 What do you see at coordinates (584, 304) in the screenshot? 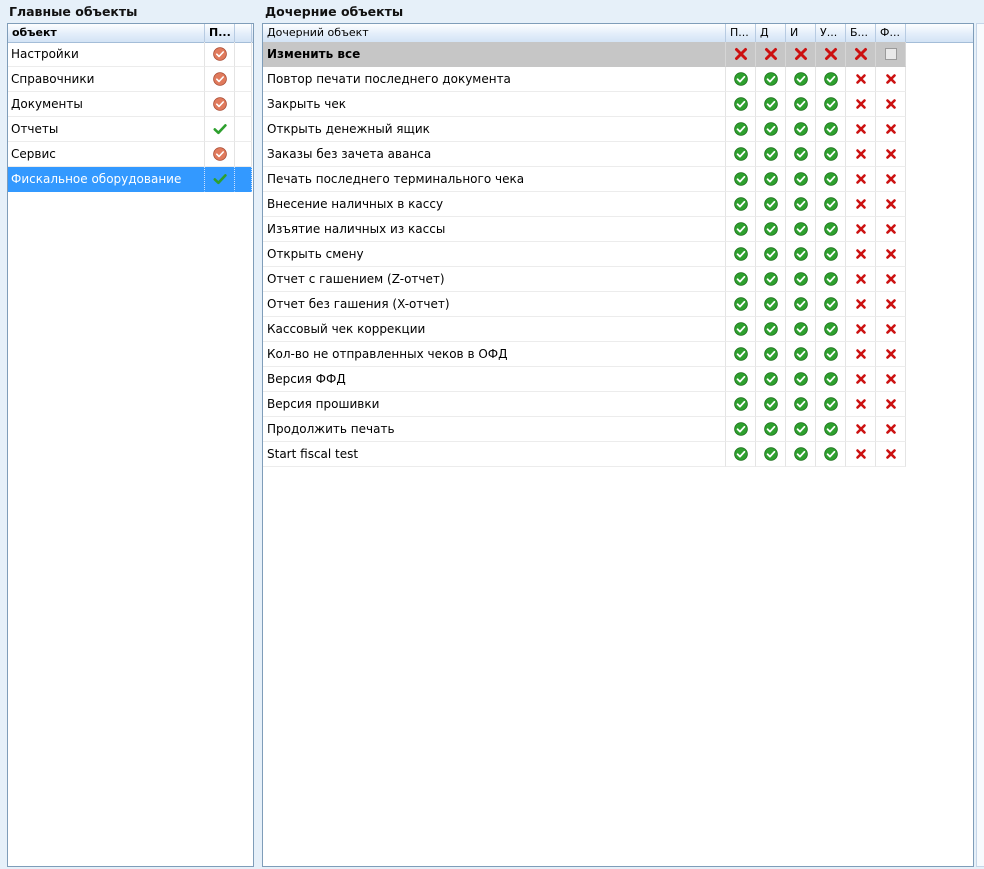
I see `child-object-row: Отчет без гашения (X-отчет)` at bounding box center [584, 304].